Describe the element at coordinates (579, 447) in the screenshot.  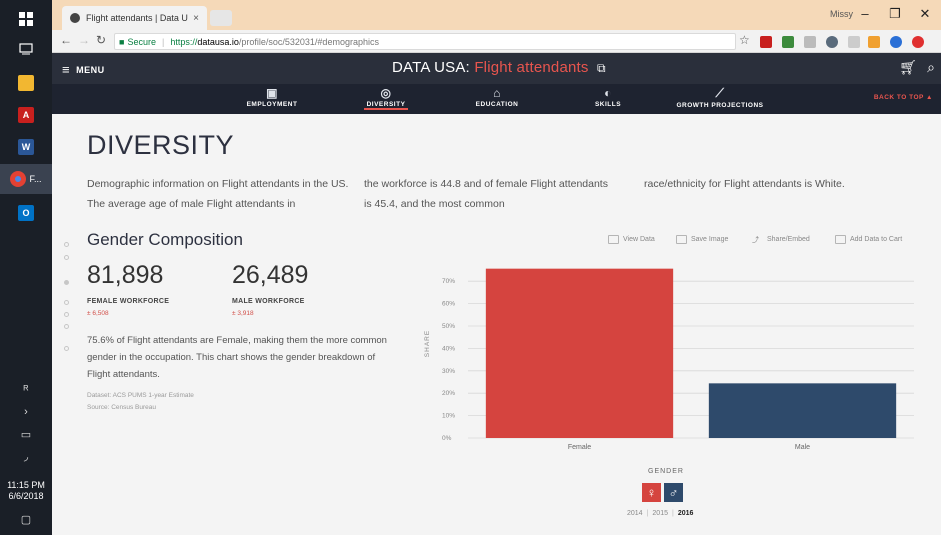
I see `x-tick-label: Female` at that location.